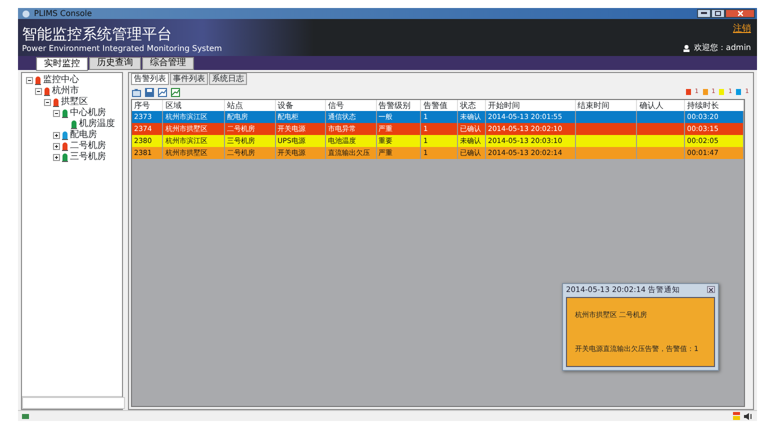  Describe the element at coordinates (736, 416) in the screenshot. I see `alarm-icon` at that location.